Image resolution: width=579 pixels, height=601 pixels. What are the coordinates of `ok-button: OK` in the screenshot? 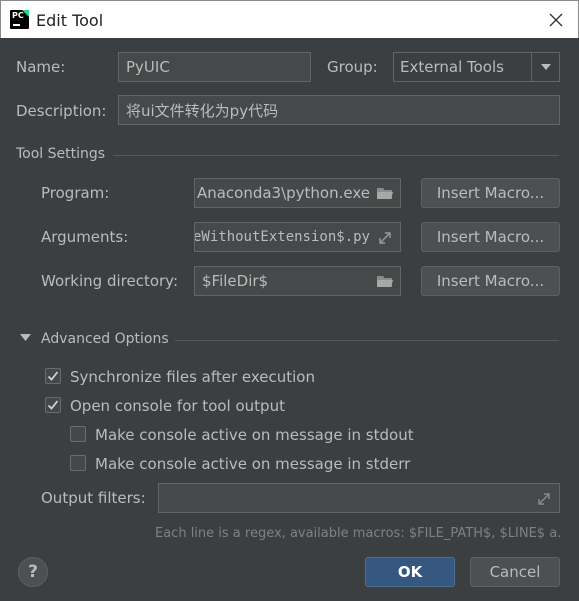 It's located at (410, 572).